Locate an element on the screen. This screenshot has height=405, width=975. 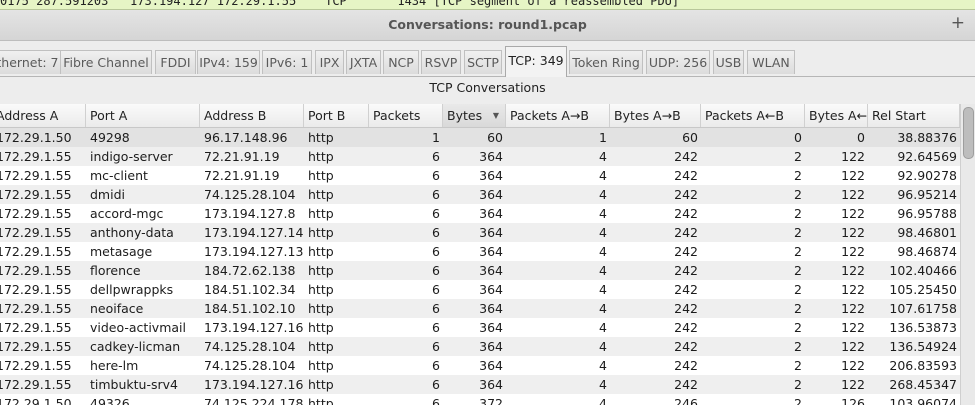
tab-udp-256: UDP: 256 is located at coordinates (678, 62).